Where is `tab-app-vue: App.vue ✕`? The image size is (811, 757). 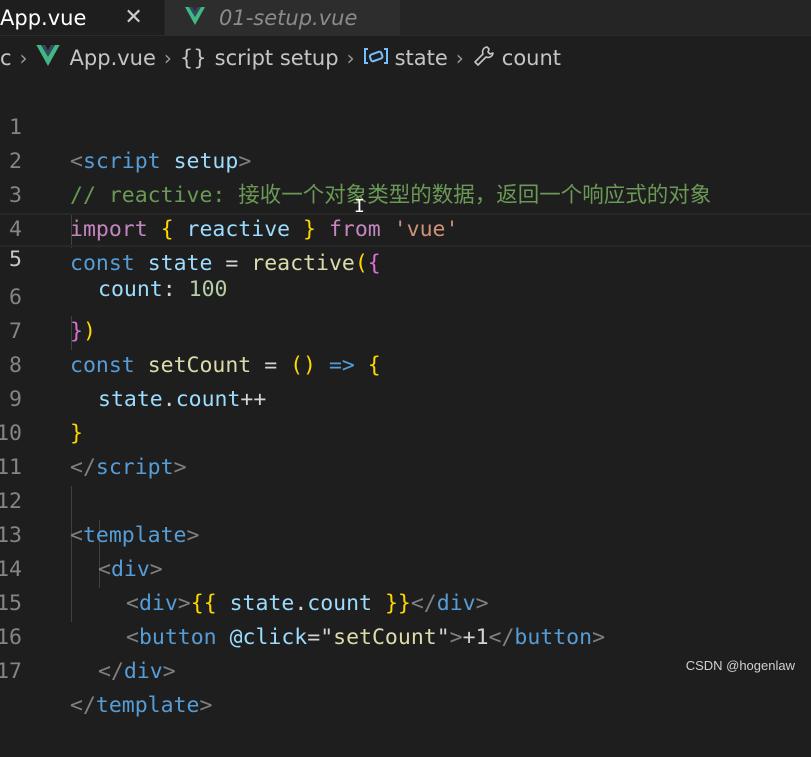 tab-app-vue: App.vue ✕ is located at coordinates (82, 17).